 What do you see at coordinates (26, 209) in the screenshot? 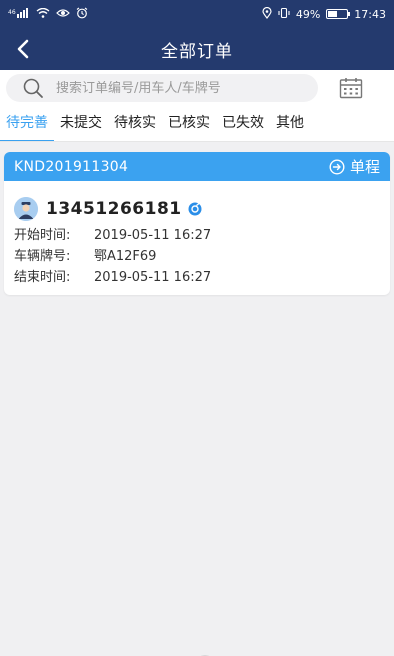
I see `avatar-icon` at bounding box center [26, 209].